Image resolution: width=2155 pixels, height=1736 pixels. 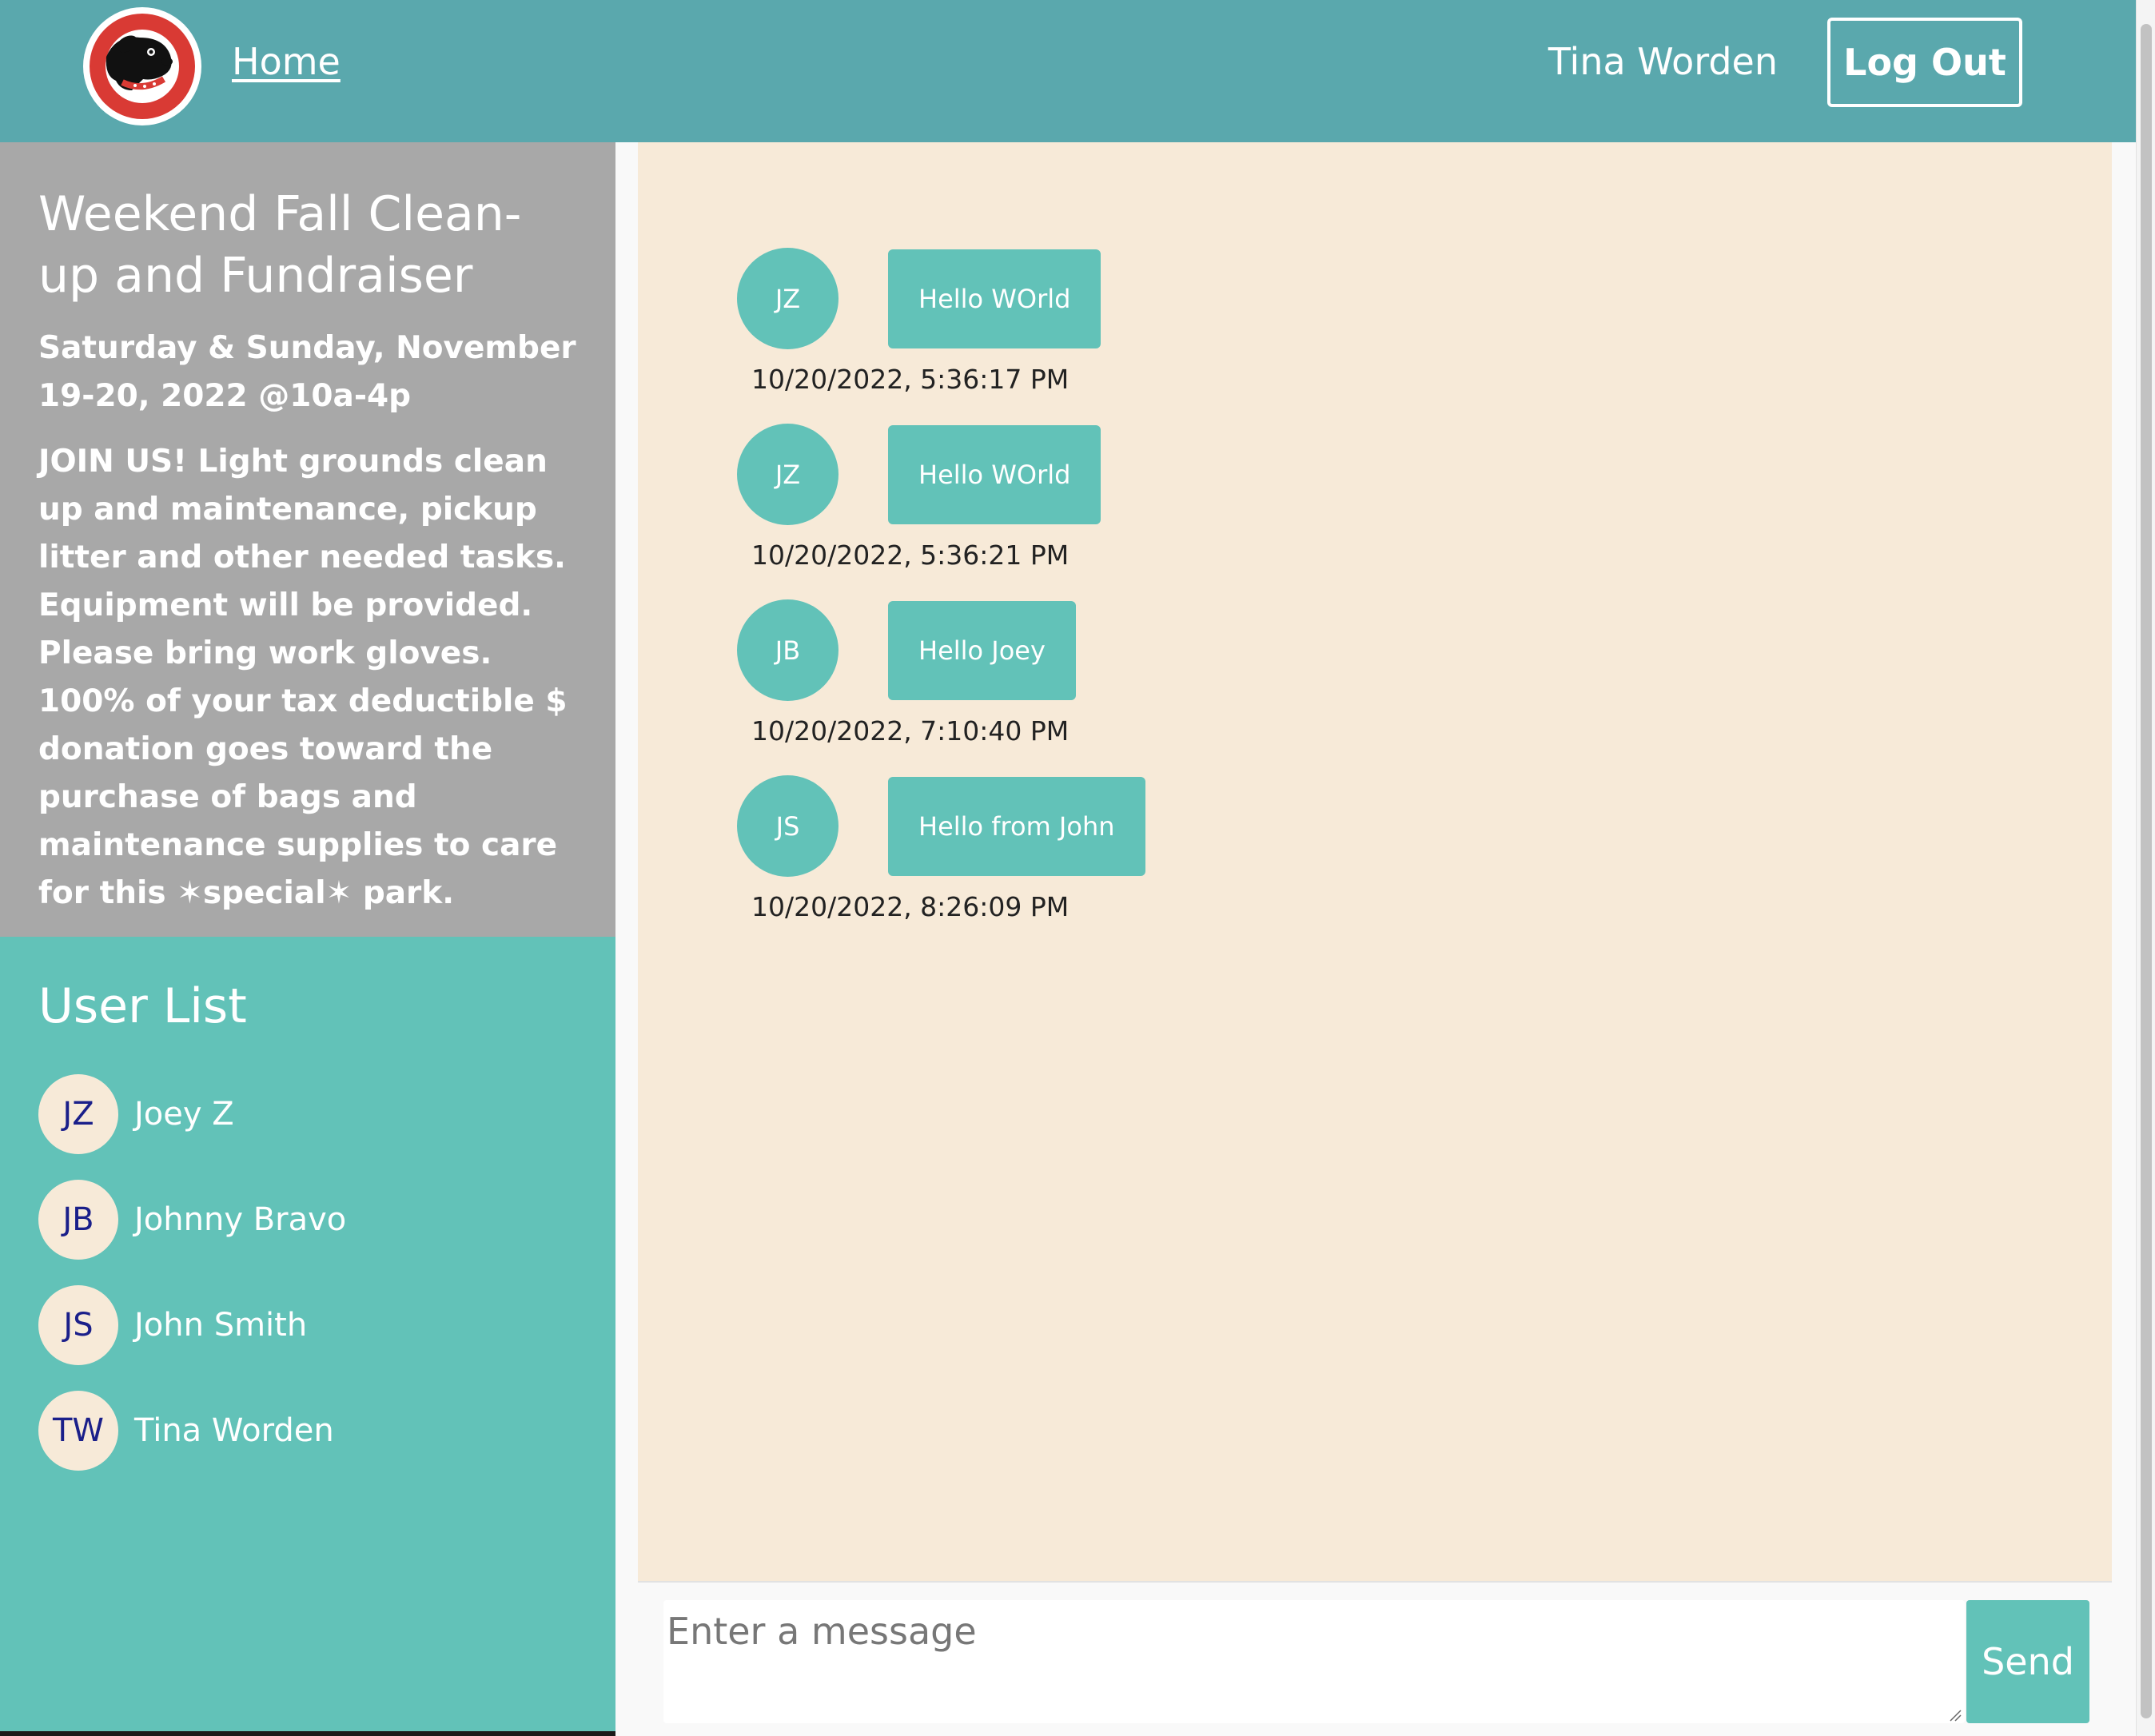 What do you see at coordinates (286, 61) in the screenshot?
I see `home-link: Home` at bounding box center [286, 61].